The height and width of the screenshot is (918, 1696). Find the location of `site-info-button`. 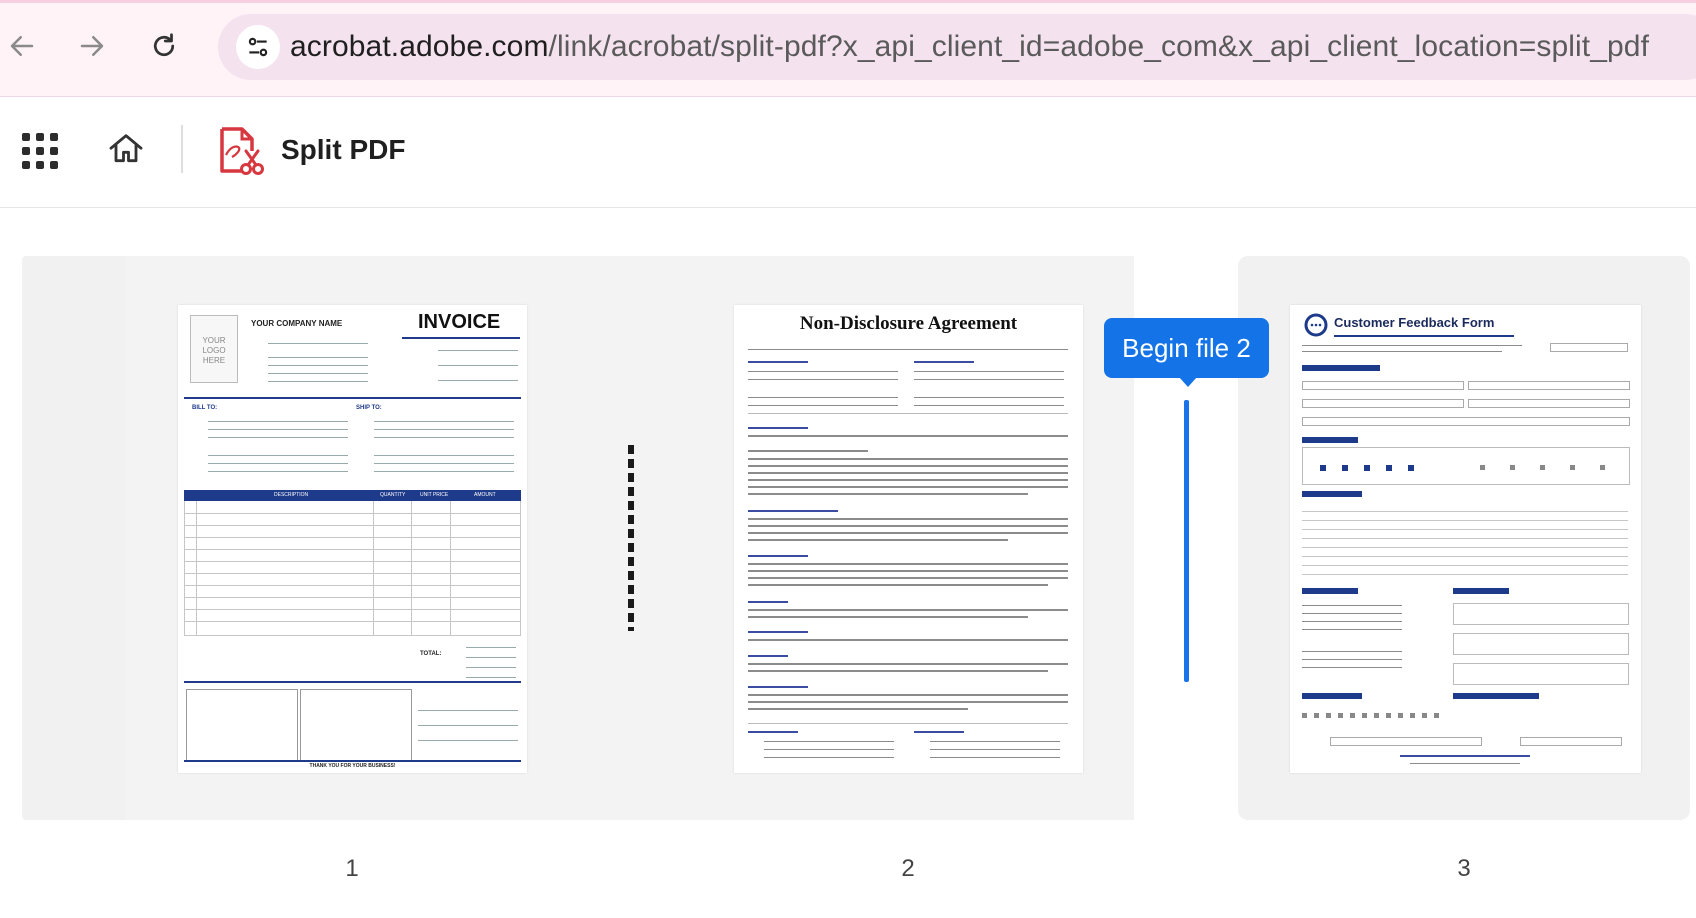

site-info-button is located at coordinates (258, 47).